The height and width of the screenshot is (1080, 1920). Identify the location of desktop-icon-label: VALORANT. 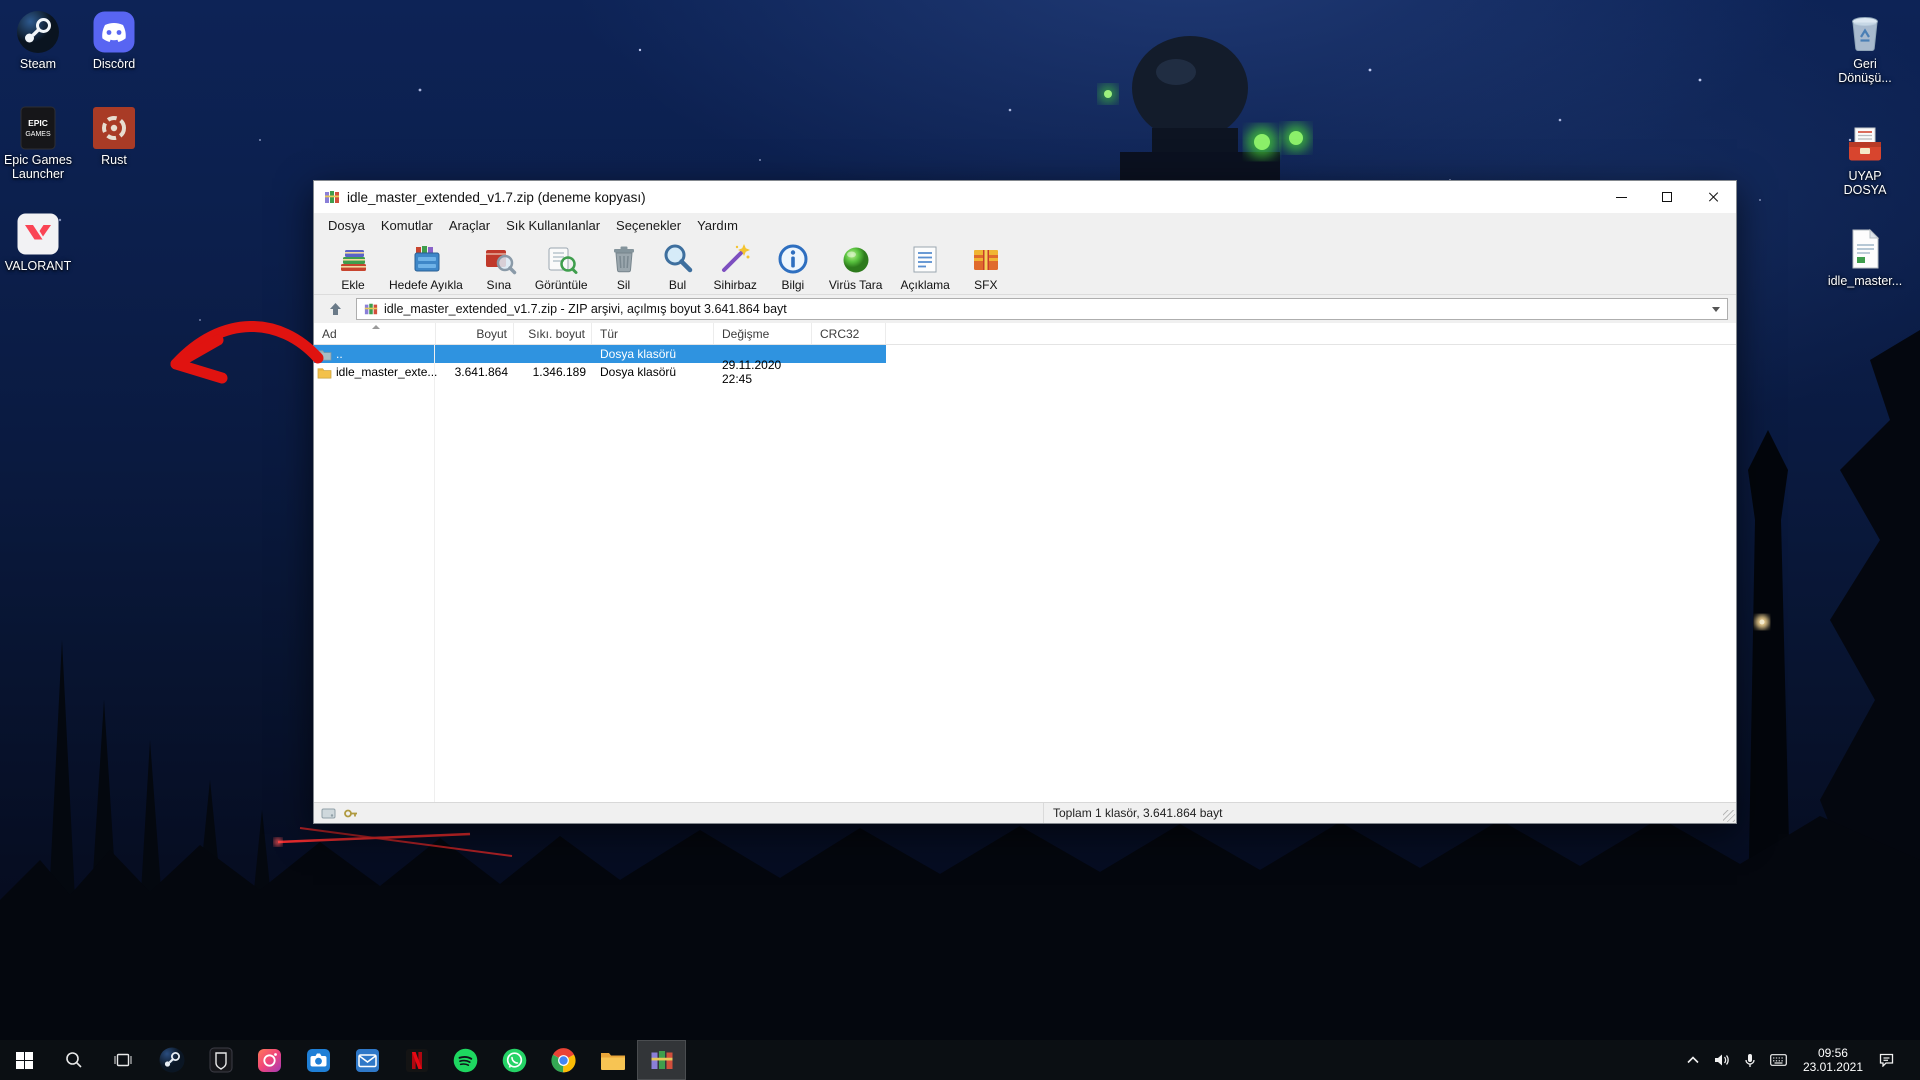
(38, 266).